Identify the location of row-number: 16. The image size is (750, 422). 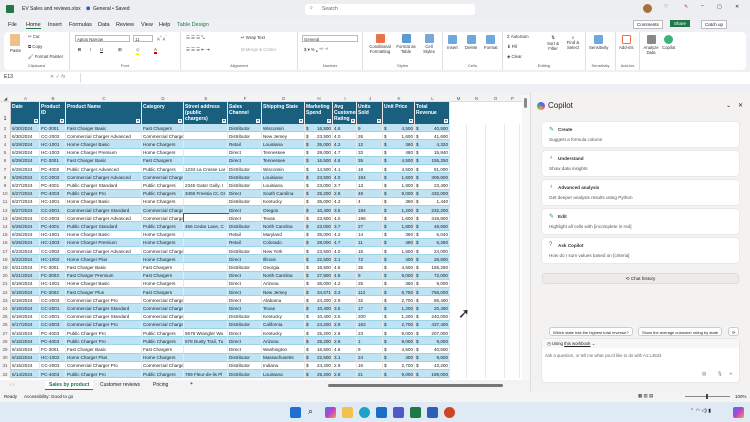
(5, 242).